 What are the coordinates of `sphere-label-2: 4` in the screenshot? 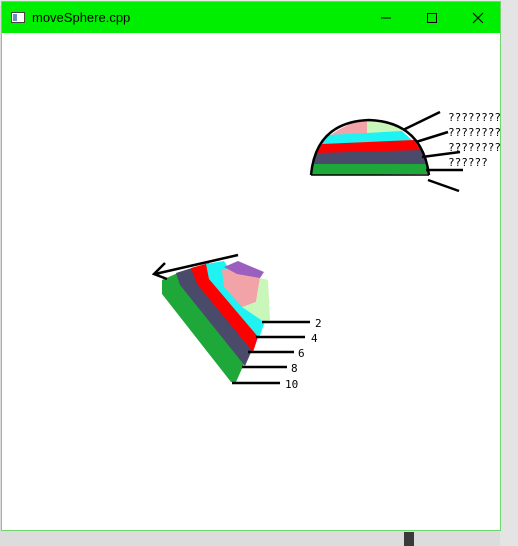 It's located at (314, 338).